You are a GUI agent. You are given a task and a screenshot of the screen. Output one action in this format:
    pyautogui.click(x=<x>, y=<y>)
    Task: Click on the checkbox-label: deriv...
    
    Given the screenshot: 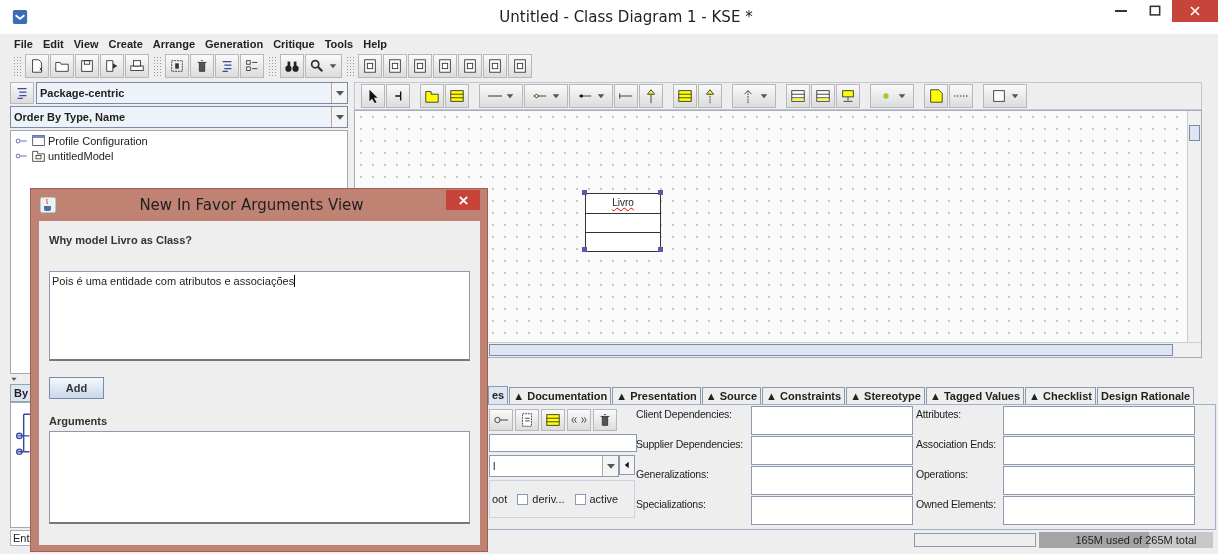 What is the action you would take?
    pyautogui.click(x=548, y=499)
    